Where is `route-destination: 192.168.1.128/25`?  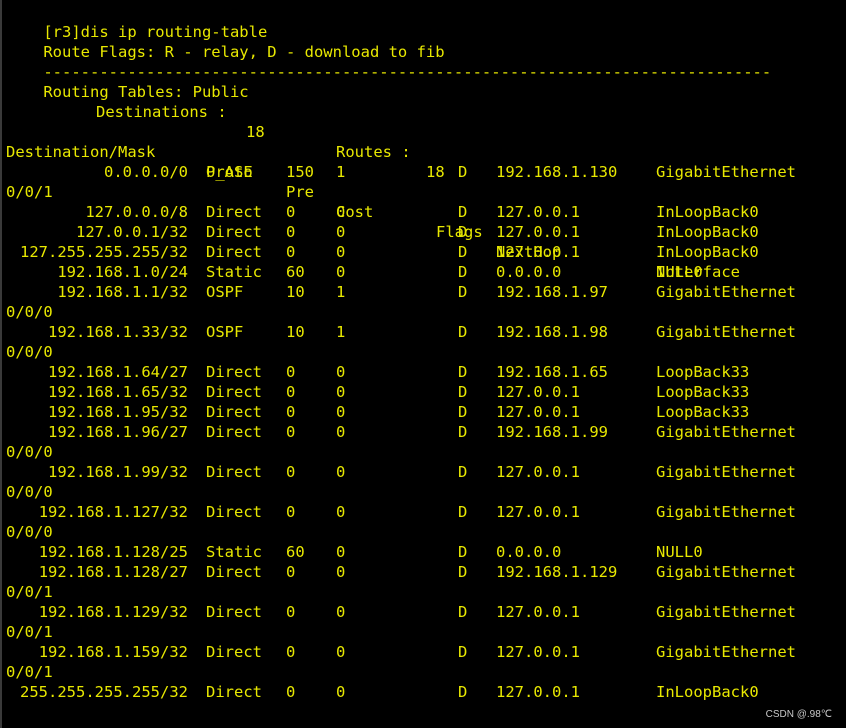
route-destination: 192.168.1.128/25 is located at coordinates (113, 552).